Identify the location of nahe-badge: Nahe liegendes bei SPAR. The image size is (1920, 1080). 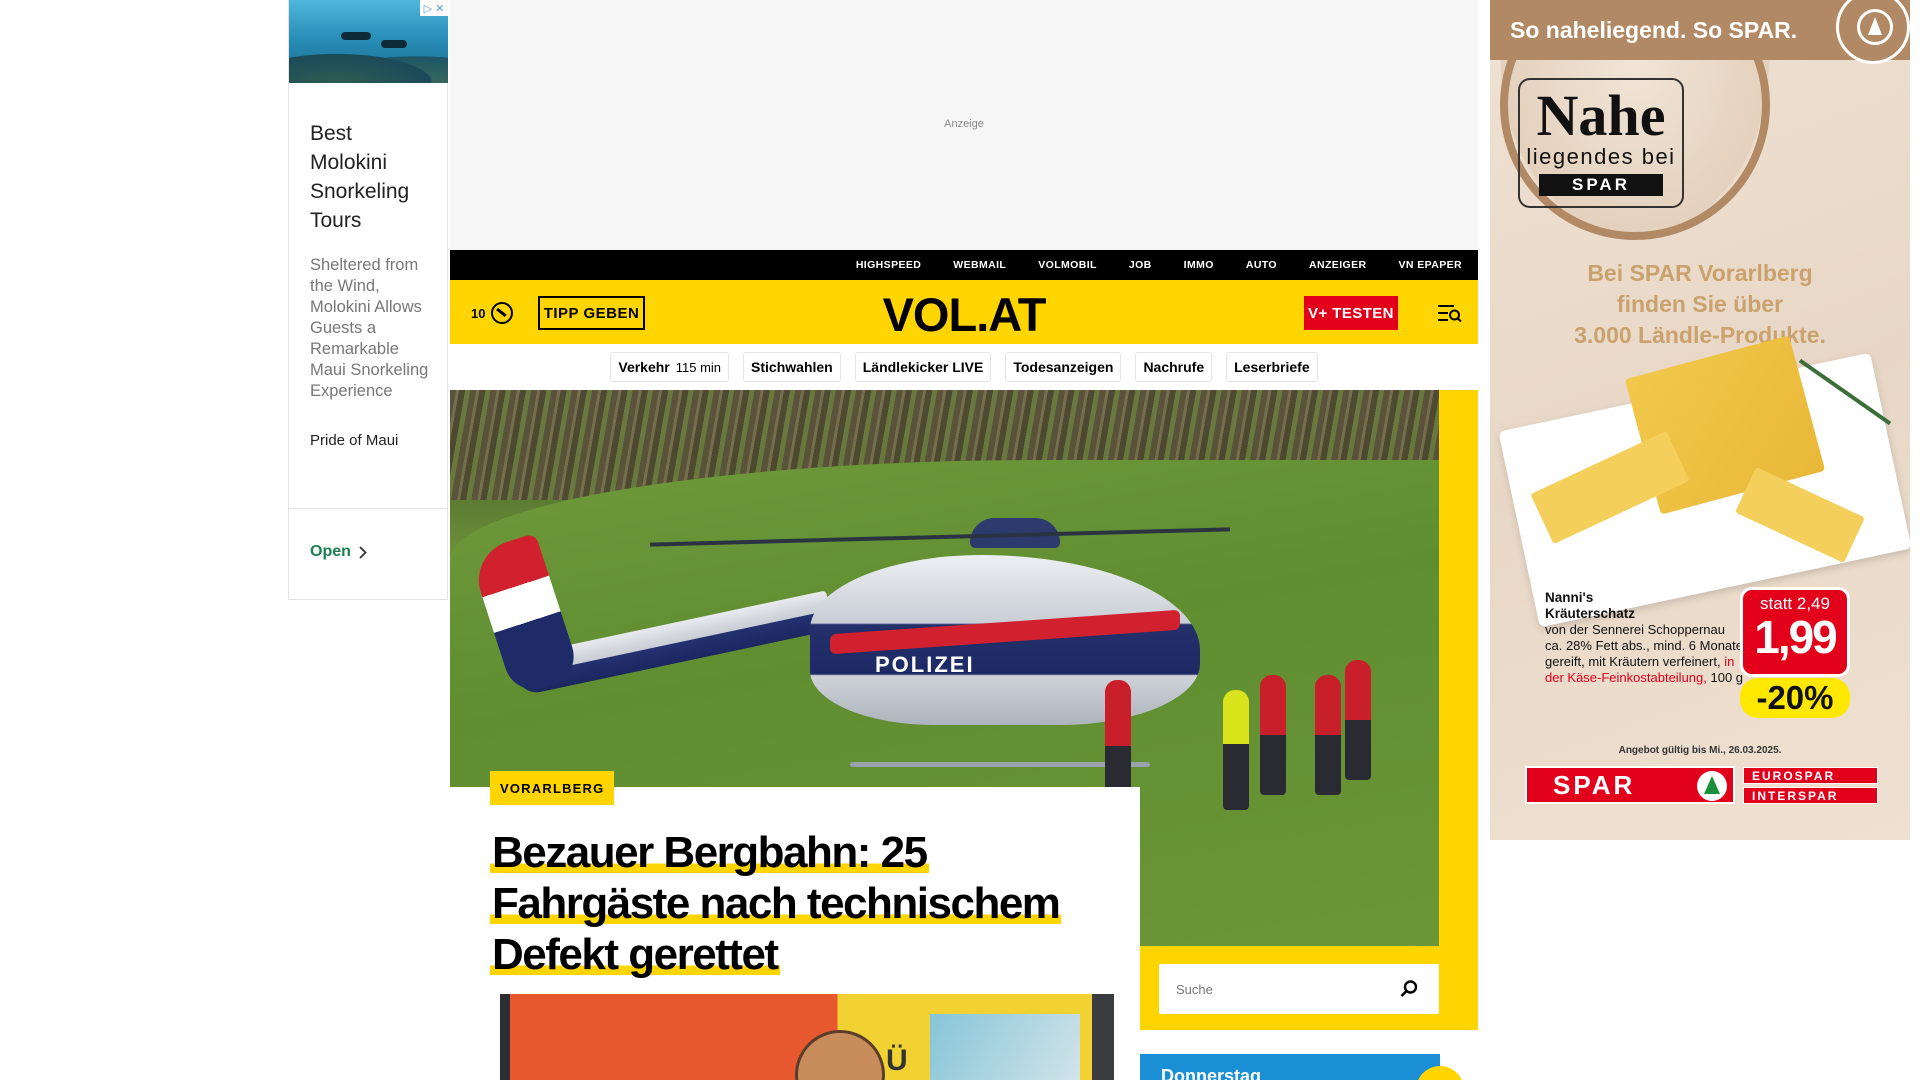
(1601, 143).